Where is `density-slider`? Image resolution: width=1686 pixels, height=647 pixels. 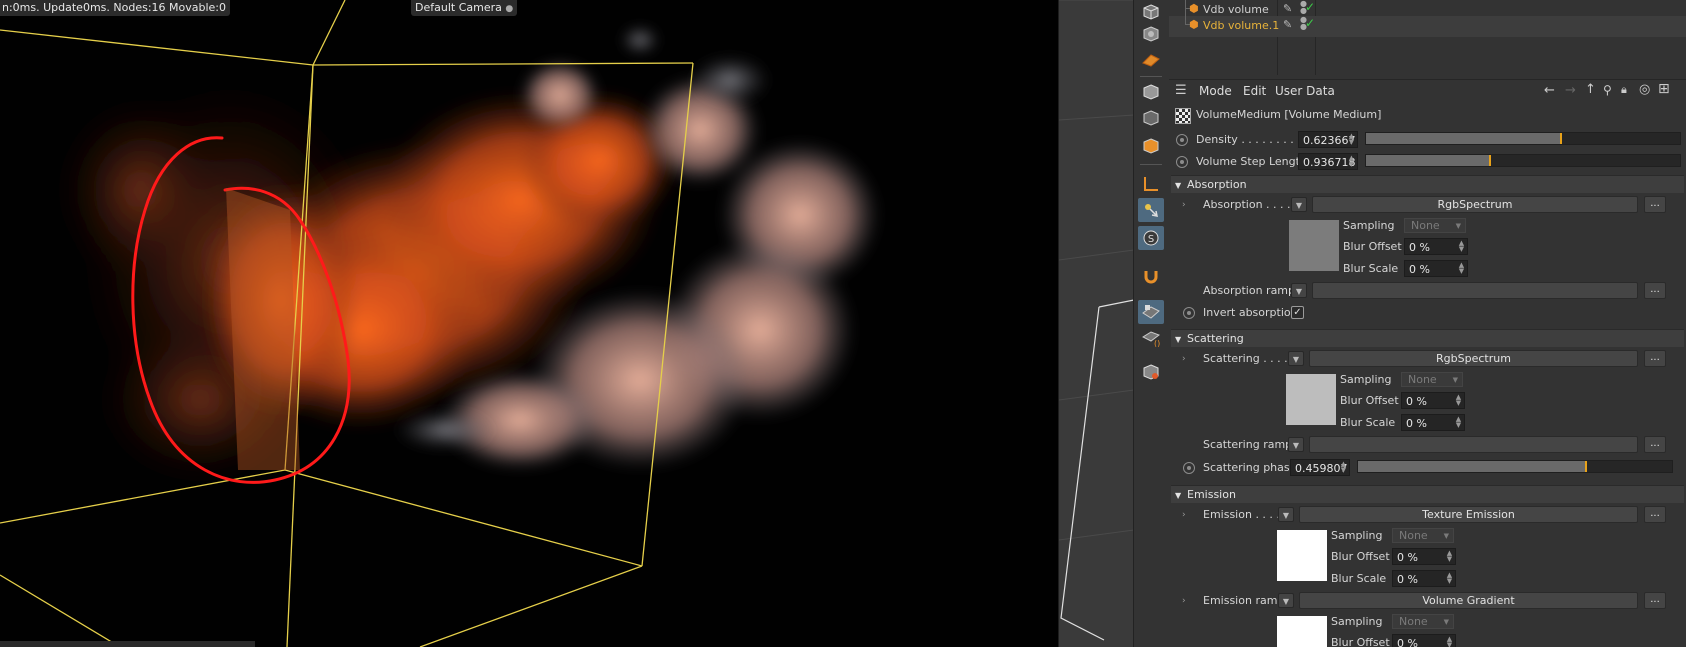 density-slider is located at coordinates (1523, 138).